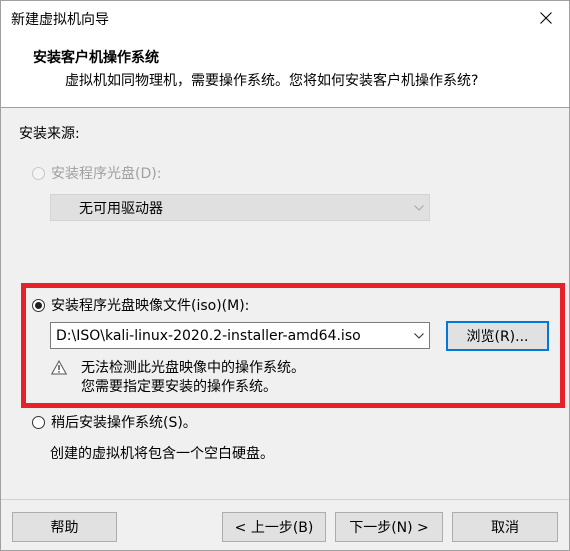  I want to click on disc-option-label: 安装程序光盘(D):, so click(106, 174).